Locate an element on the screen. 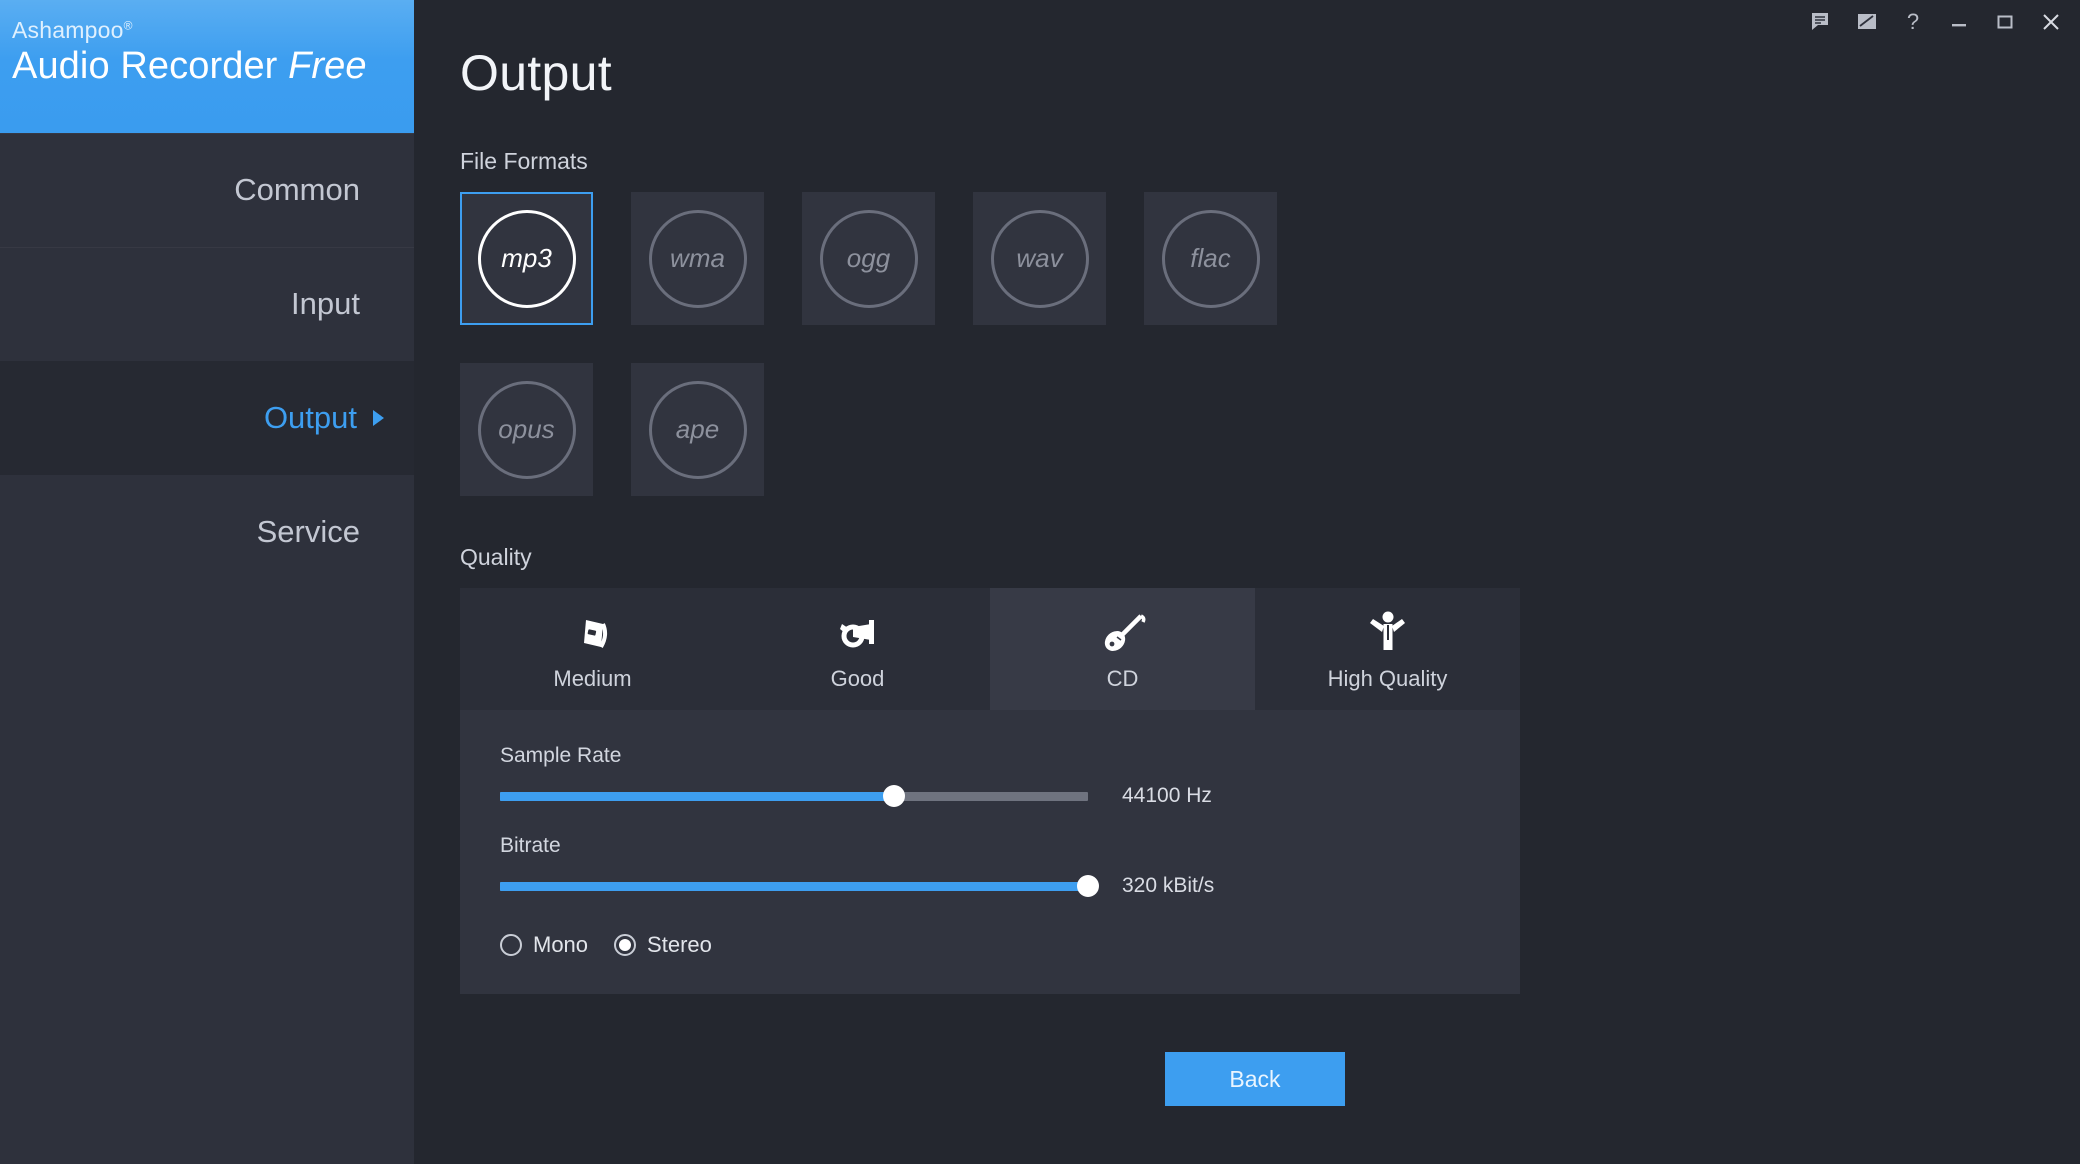 This screenshot has height=1164, width=2080. quality-tabs: Medium Good CD High Quality is located at coordinates (990, 649).